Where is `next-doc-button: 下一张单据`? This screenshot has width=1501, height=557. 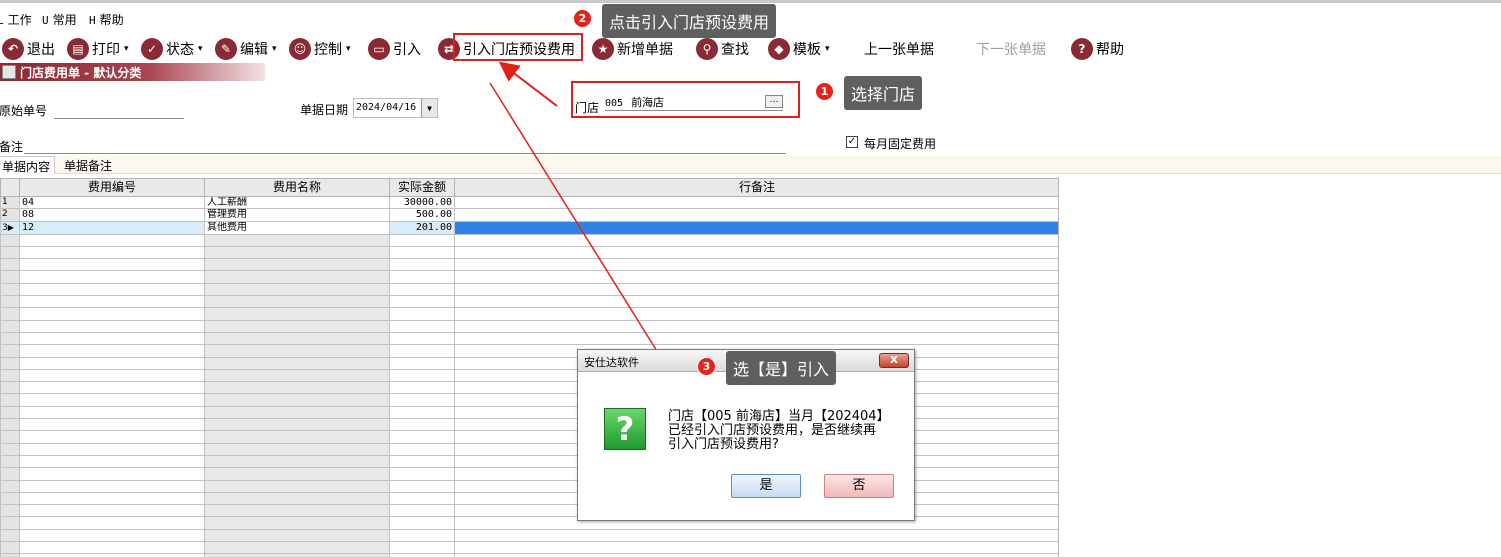
next-doc-button: 下一张单据 is located at coordinates (1011, 49).